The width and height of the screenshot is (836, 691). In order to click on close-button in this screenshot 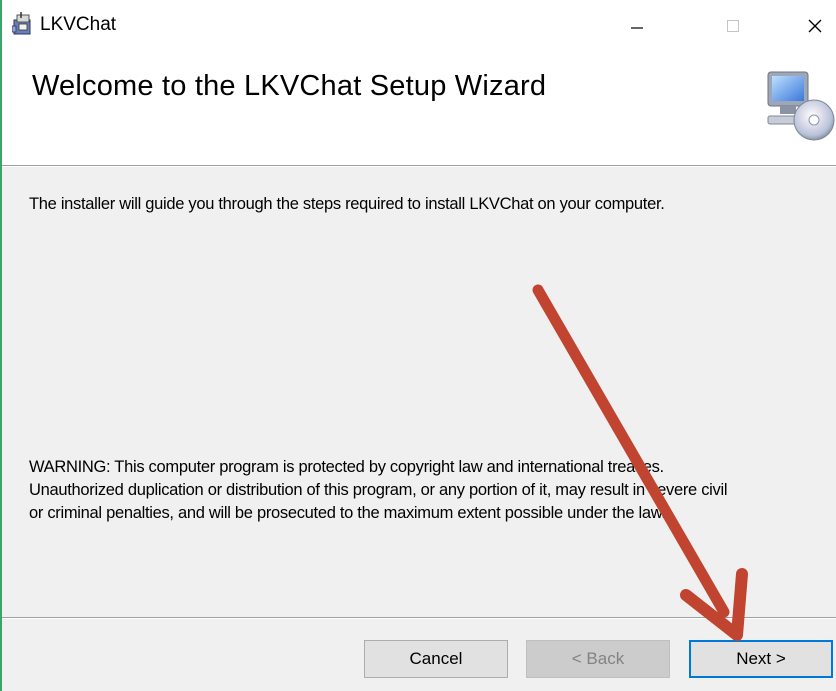, I will do `click(814, 26)`.